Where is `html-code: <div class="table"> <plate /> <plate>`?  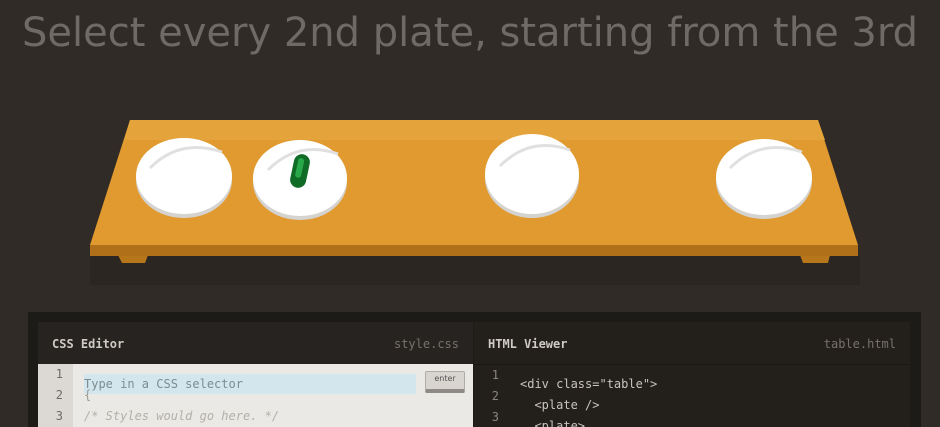
html-code: <div class="table"> <plate /> <plate> is located at coordinates (715, 400).